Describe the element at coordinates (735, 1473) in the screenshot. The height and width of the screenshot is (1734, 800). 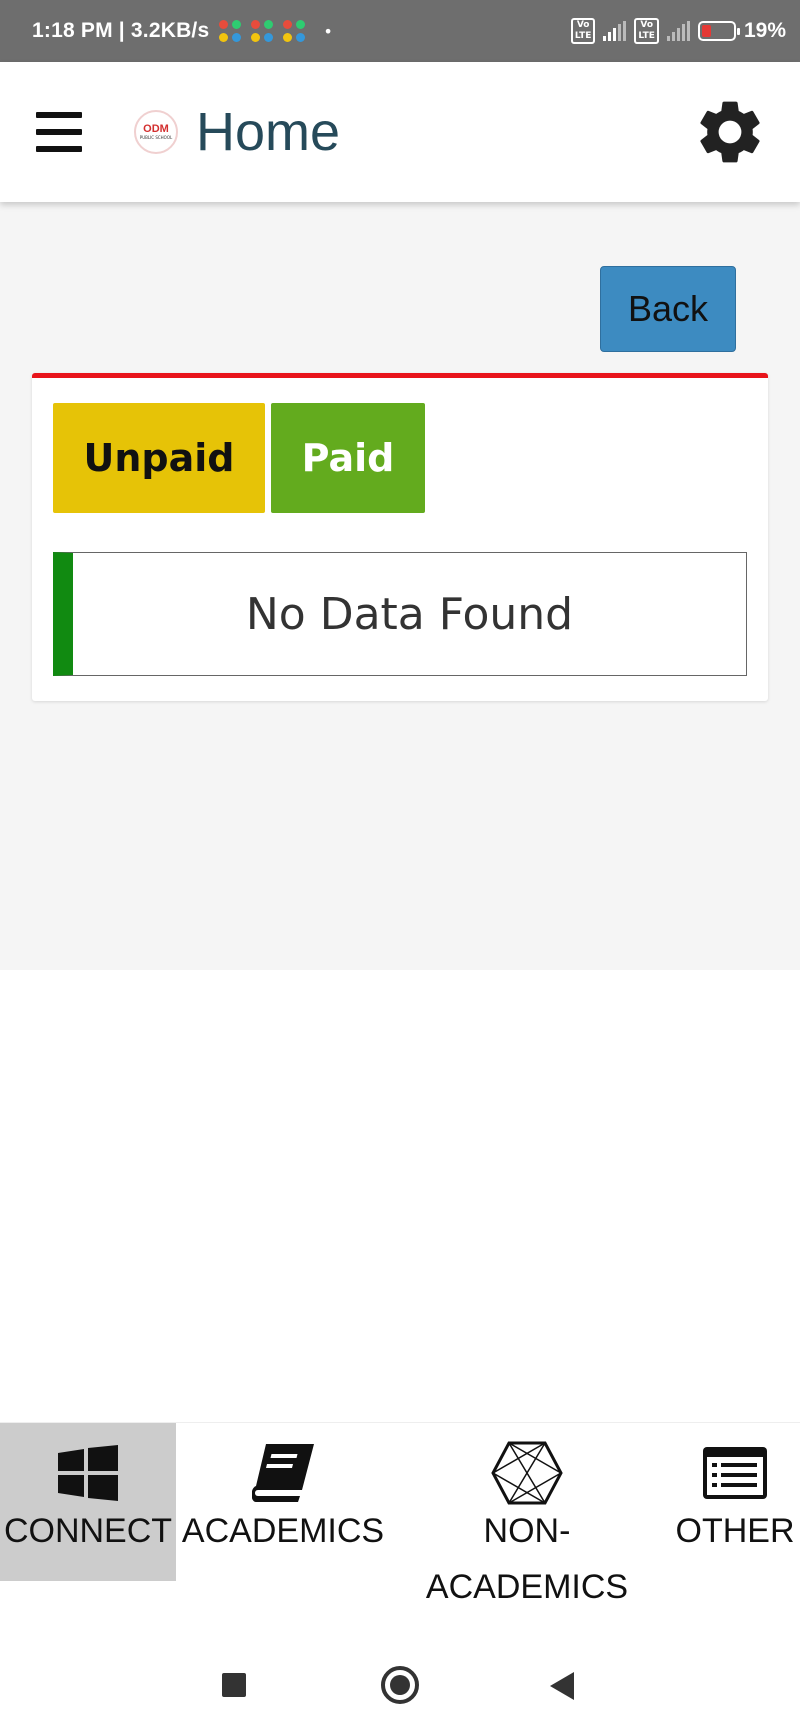
I see `list-icon` at that location.